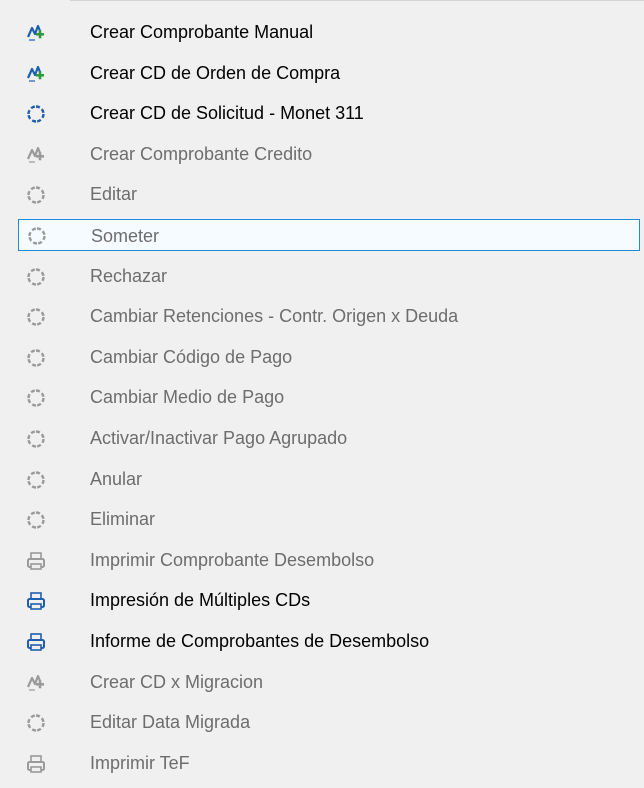  Describe the element at coordinates (201, 154) in the screenshot. I see `menu-item-label: Crear Comprobante Credito` at that location.